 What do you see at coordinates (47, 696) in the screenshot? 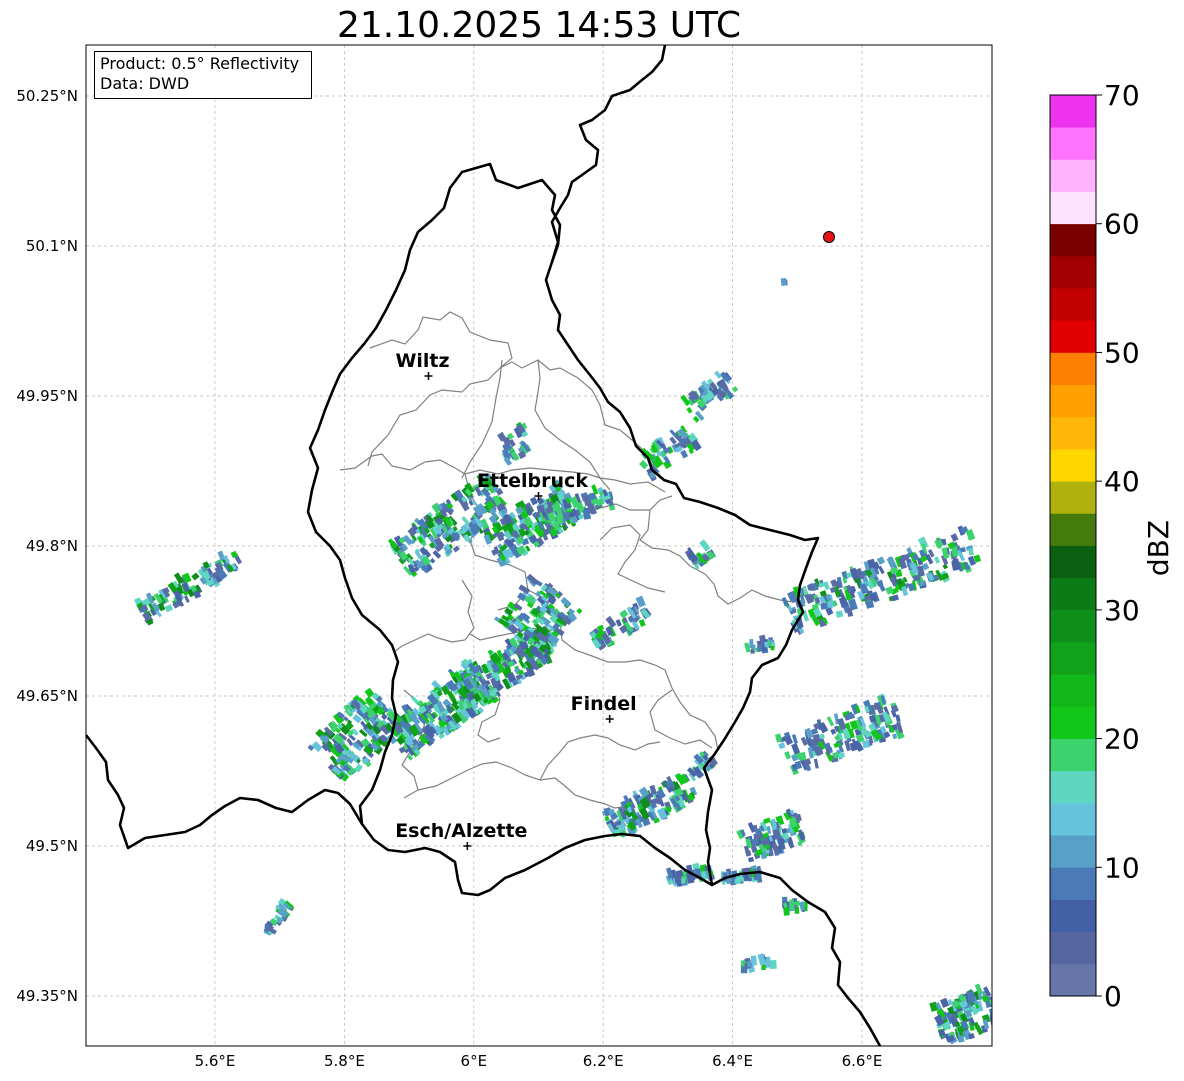
I see `lat-tick-label: 49.65°N` at bounding box center [47, 696].